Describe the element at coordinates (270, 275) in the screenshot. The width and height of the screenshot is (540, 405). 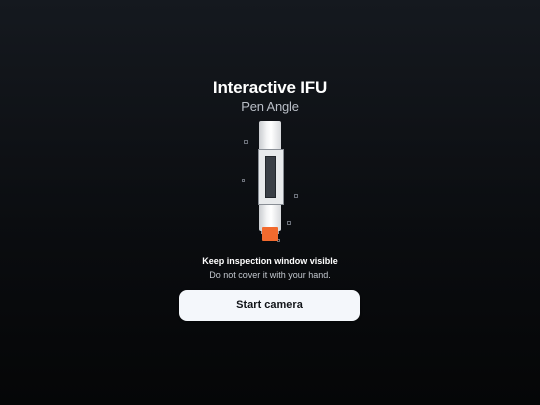
I see `instruction-text: Do not cover it with your hand.` at that location.